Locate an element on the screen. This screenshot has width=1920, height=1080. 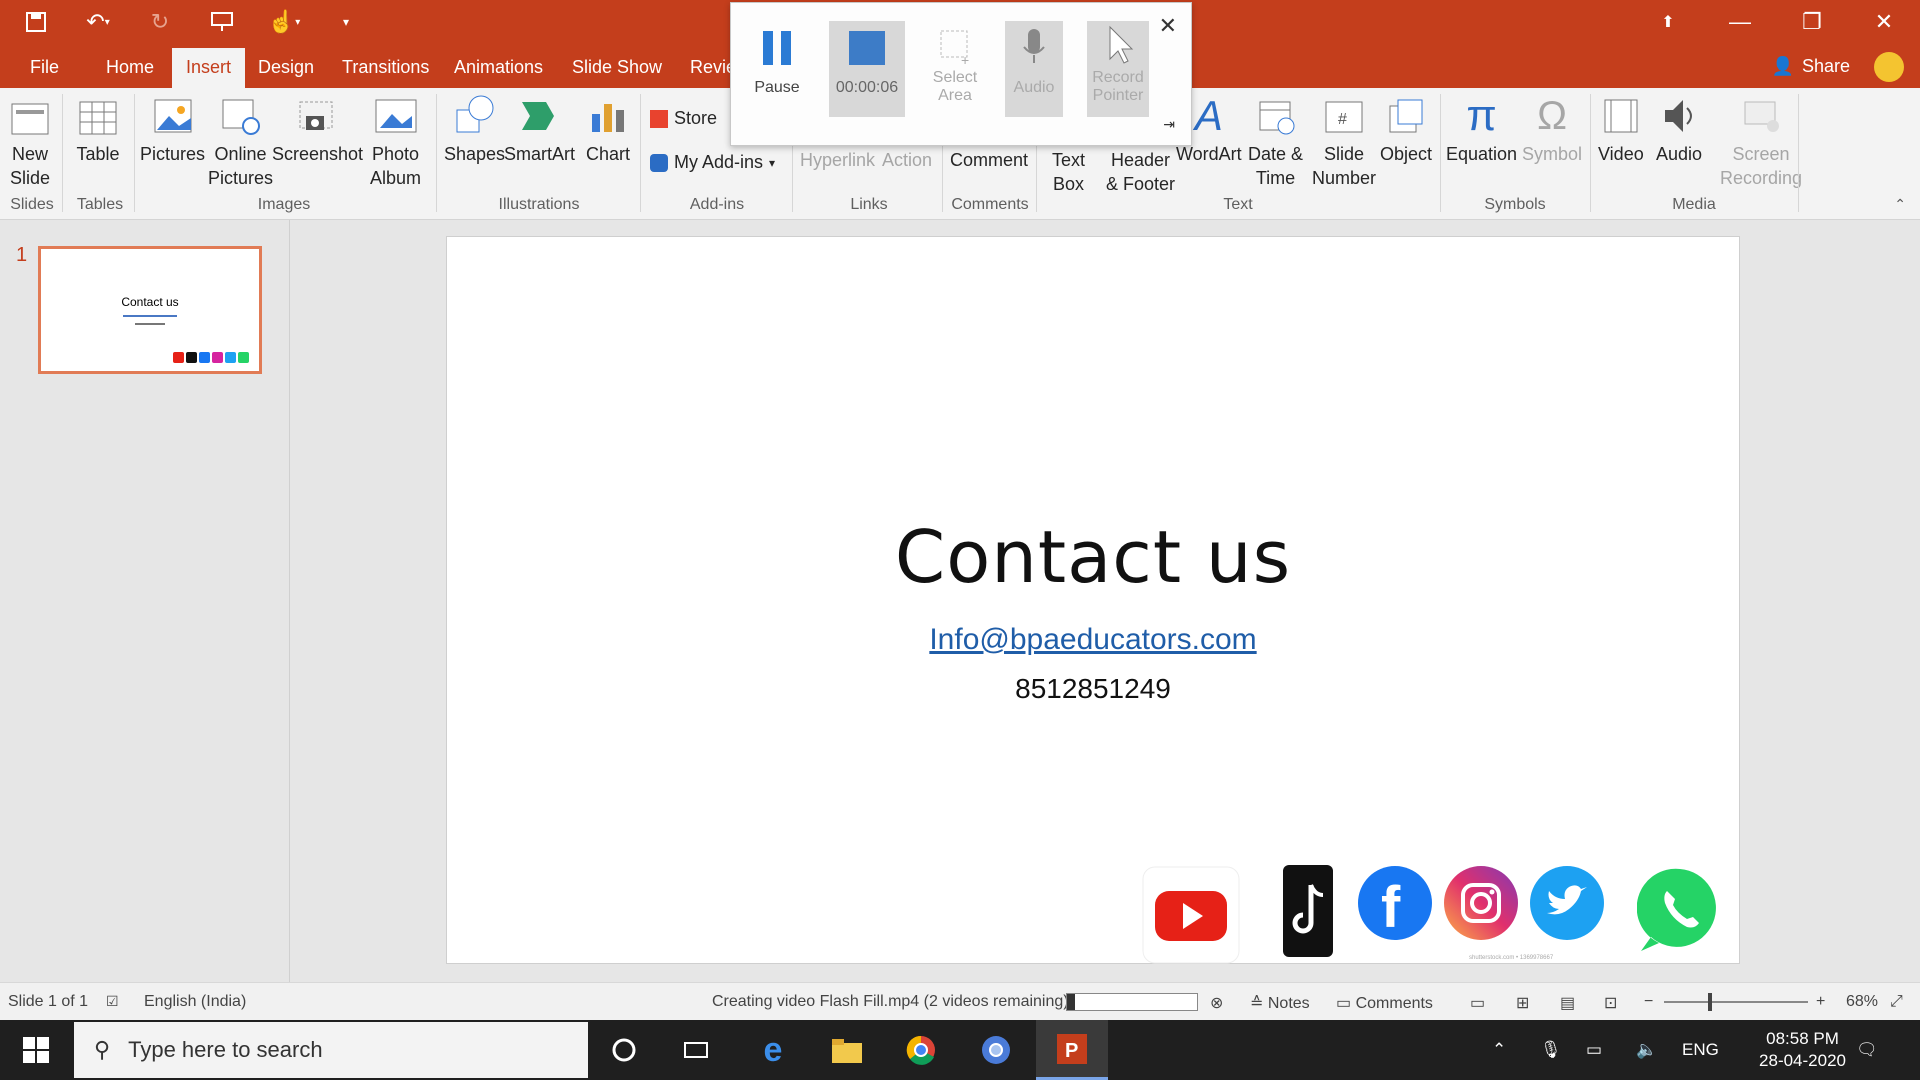
equation-button: π Equation is located at coordinates (1481, 129).